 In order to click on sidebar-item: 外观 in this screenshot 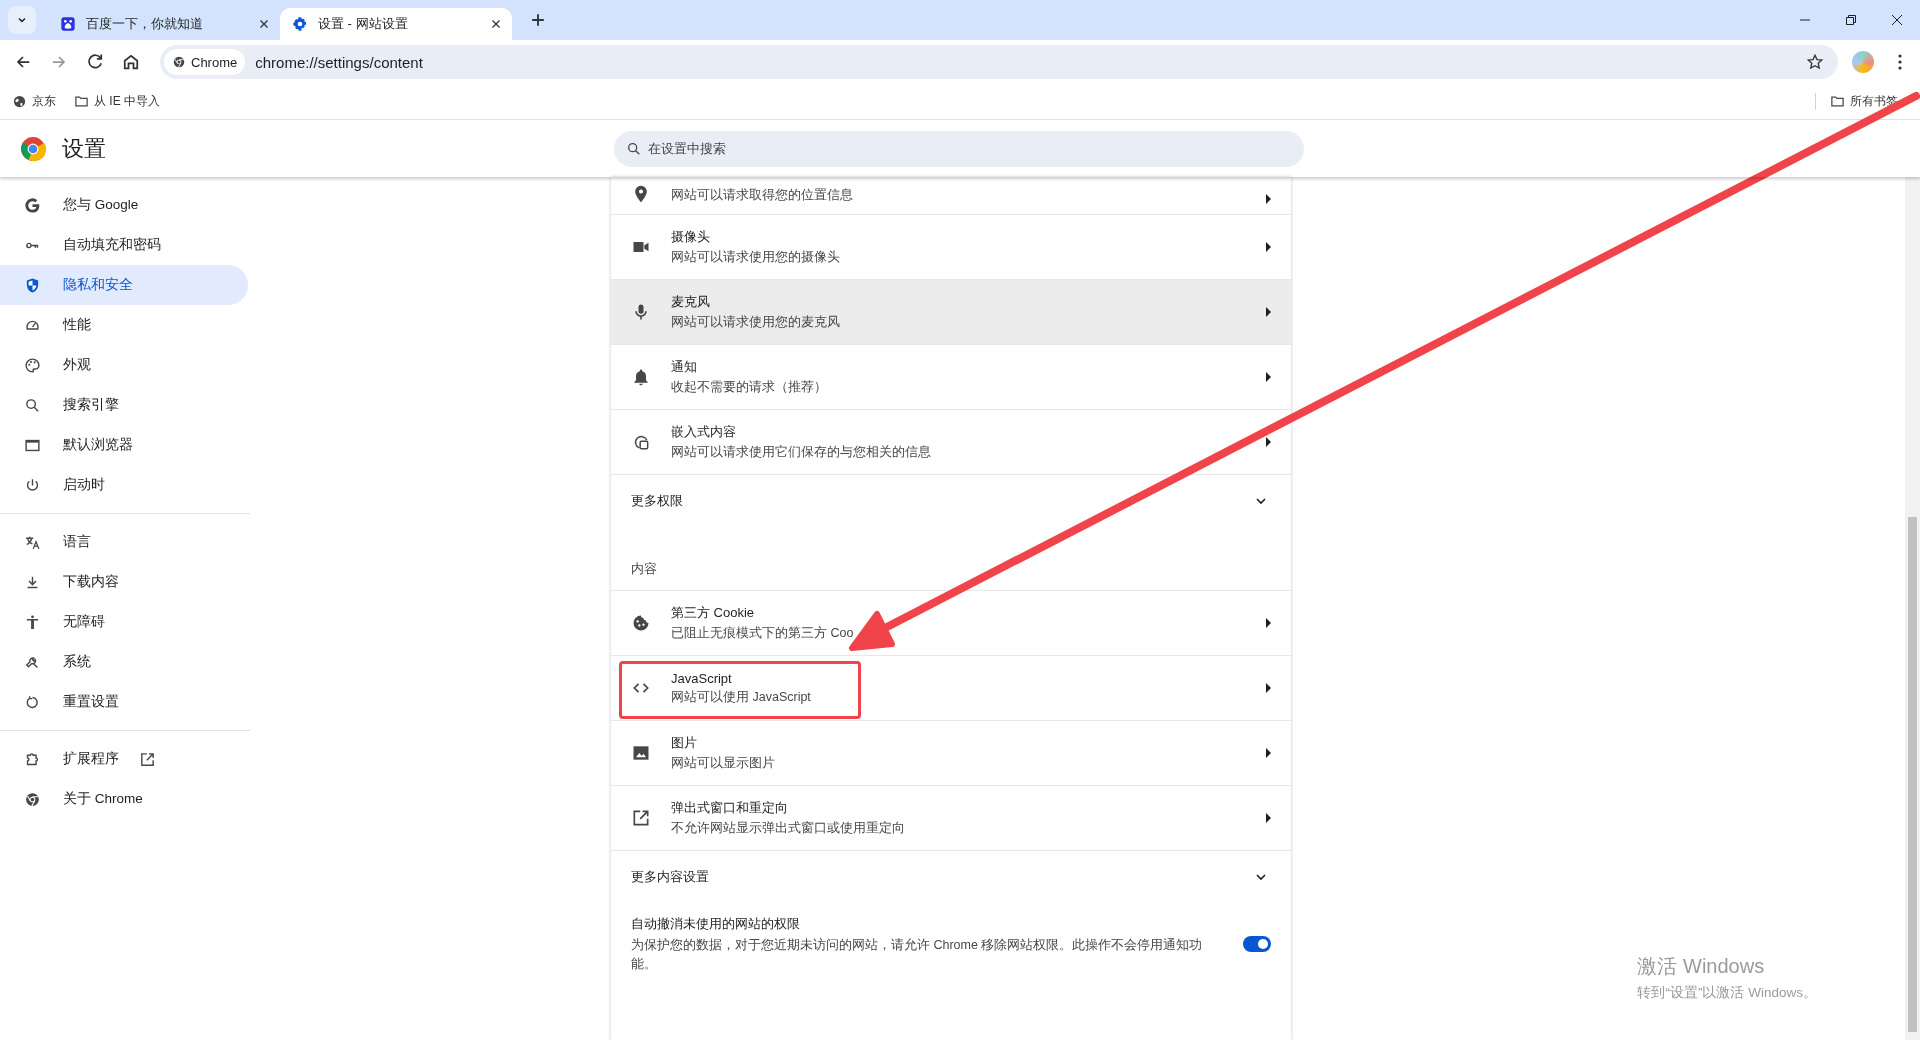, I will do `click(124, 365)`.